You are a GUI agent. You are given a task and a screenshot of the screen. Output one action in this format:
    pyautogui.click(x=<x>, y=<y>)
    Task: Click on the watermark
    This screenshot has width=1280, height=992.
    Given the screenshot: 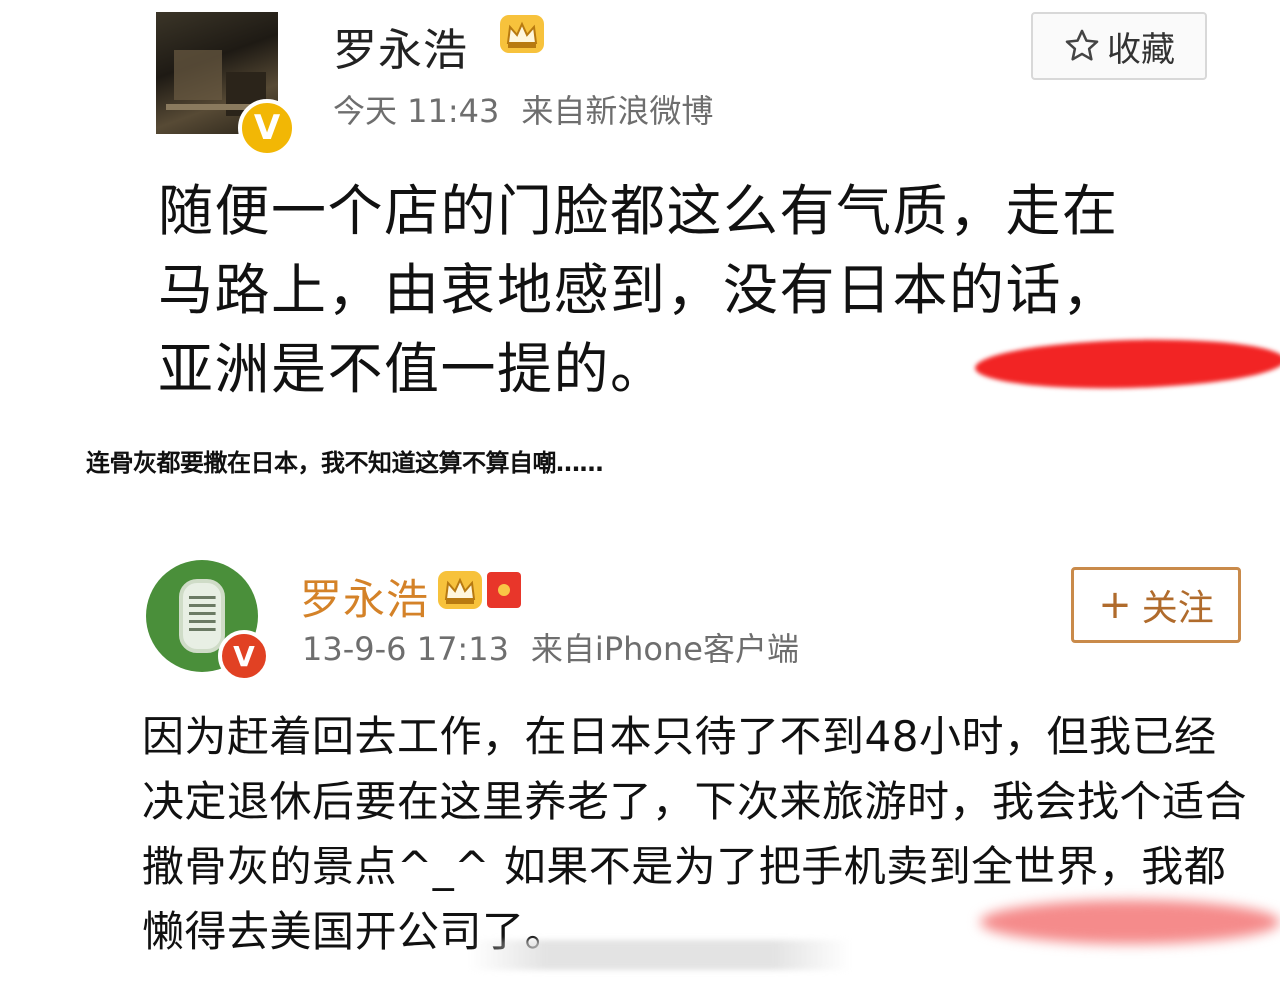 What is the action you would take?
    pyautogui.click(x=660, y=955)
    